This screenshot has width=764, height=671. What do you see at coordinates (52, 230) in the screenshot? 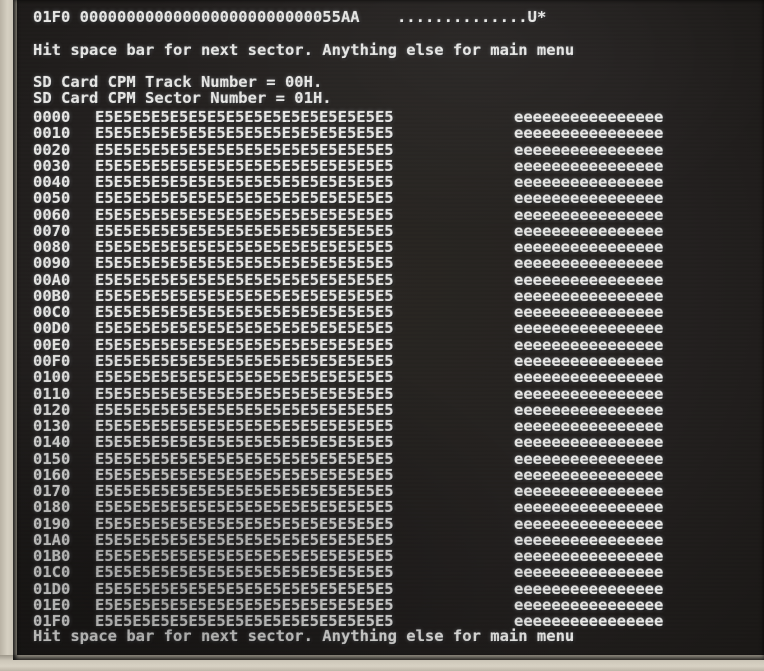
I see `hex-row-address: 0070` at bounding box center [52, 230].